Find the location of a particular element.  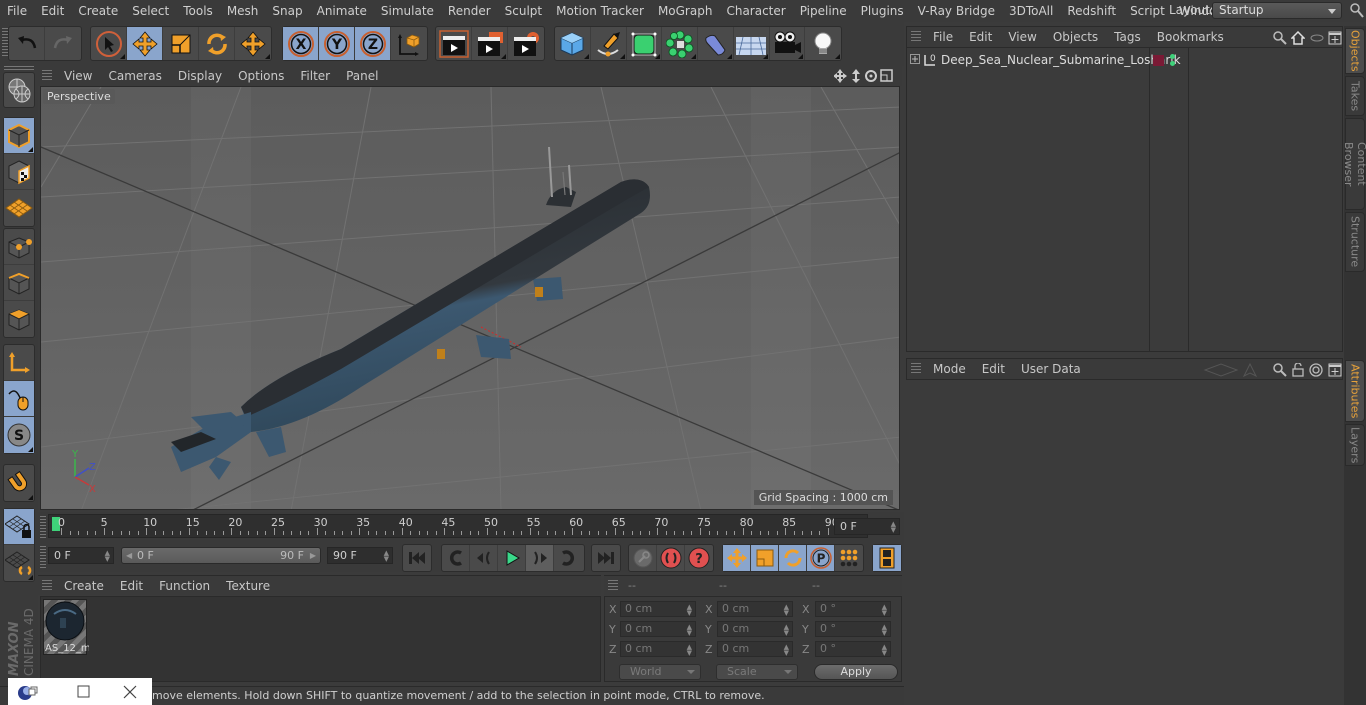

pos-x-field: 0 cm ▲ ▼ is located at coordinates (658, 609).